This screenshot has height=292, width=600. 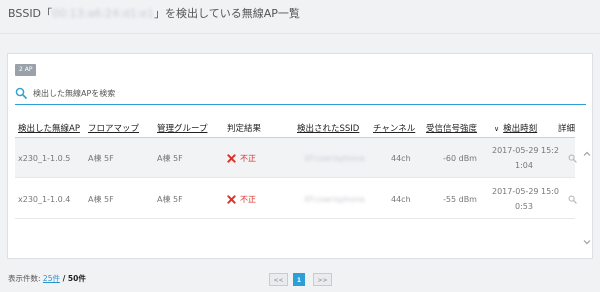 What do you see at coordinates (49, 128) in the screenshot?
I see `col-detected-ap: 検出した無線AP` at bounding box center [49, 128].